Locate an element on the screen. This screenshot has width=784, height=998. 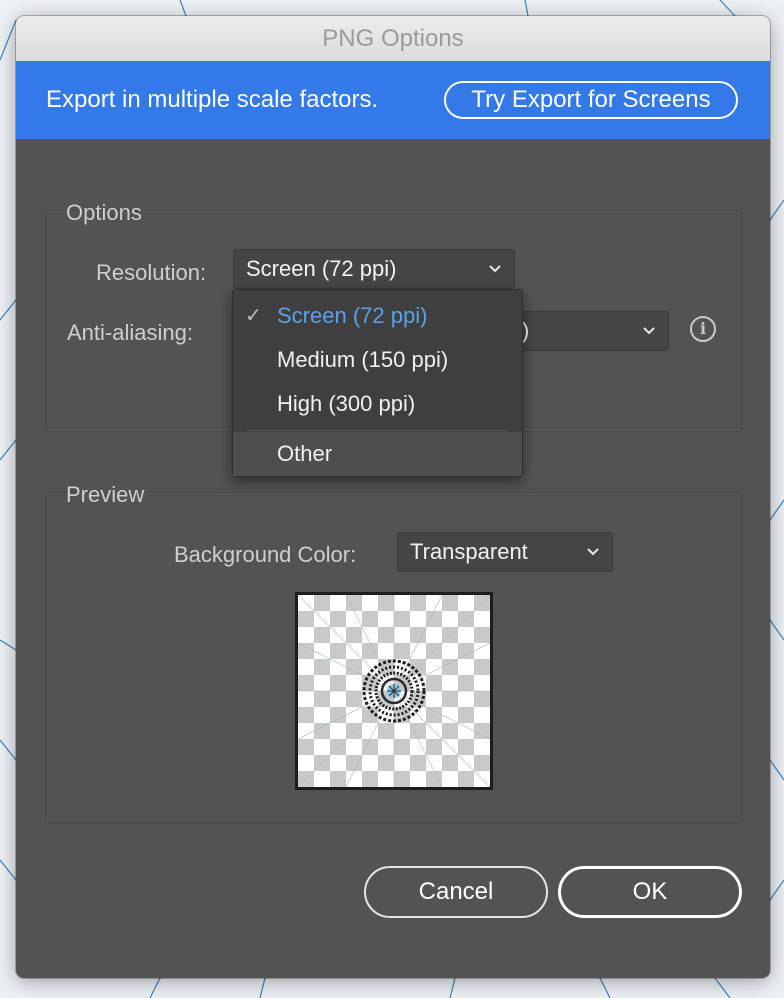
menu-item-label: Screen (72 ppi) is located at coordinates (352, 315).